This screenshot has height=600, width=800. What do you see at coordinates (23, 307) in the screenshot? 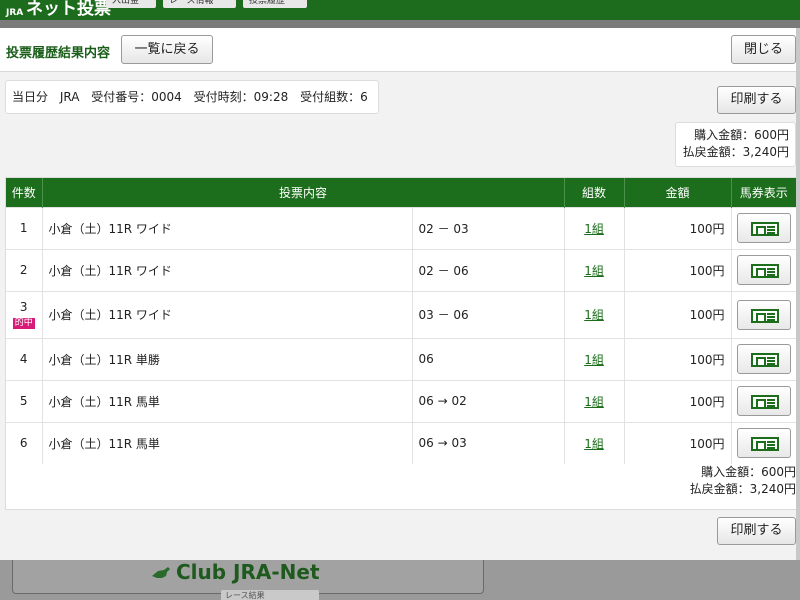
I see `row-number: 3` at bounding box center [23, 307].